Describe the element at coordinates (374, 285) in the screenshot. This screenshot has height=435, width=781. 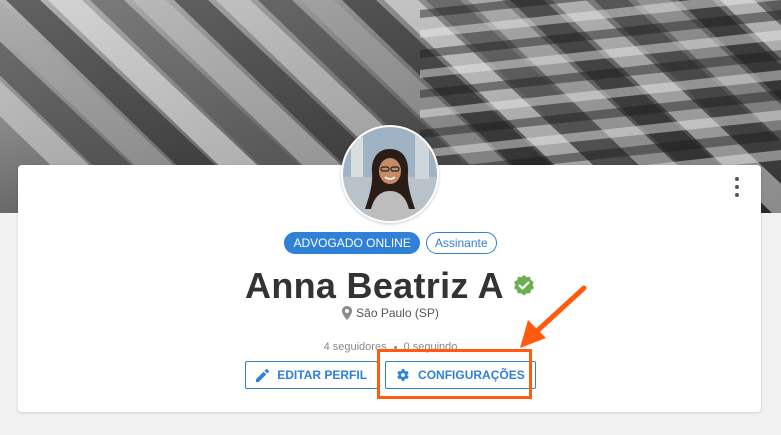
I see `profile-name: Anna Beatriz A` at that location.